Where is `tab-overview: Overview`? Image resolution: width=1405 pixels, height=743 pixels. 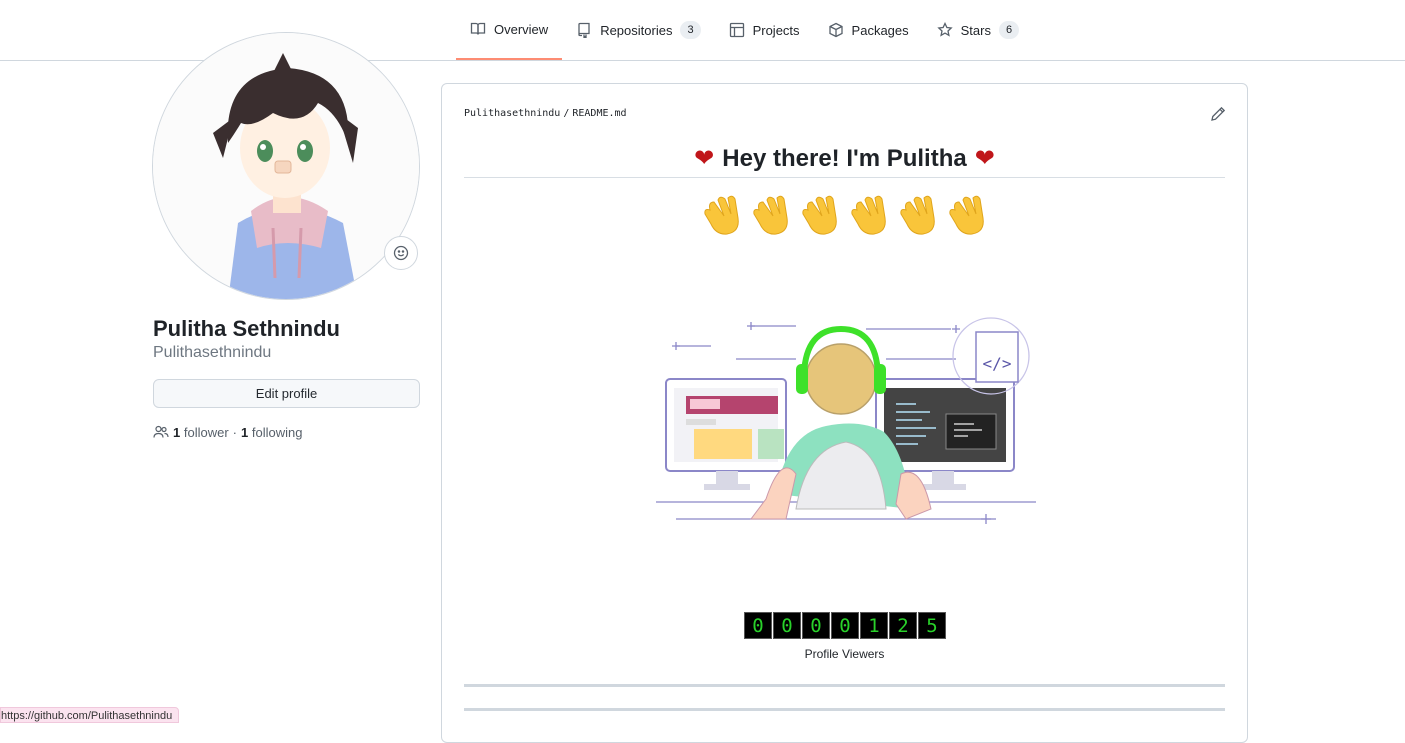
tab-overview: Overview is located at coordinates (509, 30).